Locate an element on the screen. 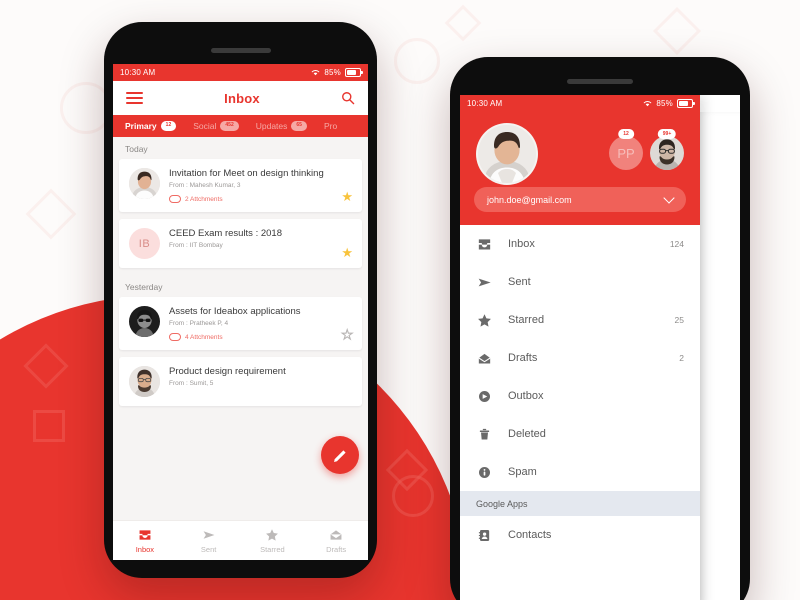 The width and height of the screenshot is (800, 600). account-avatar-photo: 99+ is located at coordinates (667, 149).